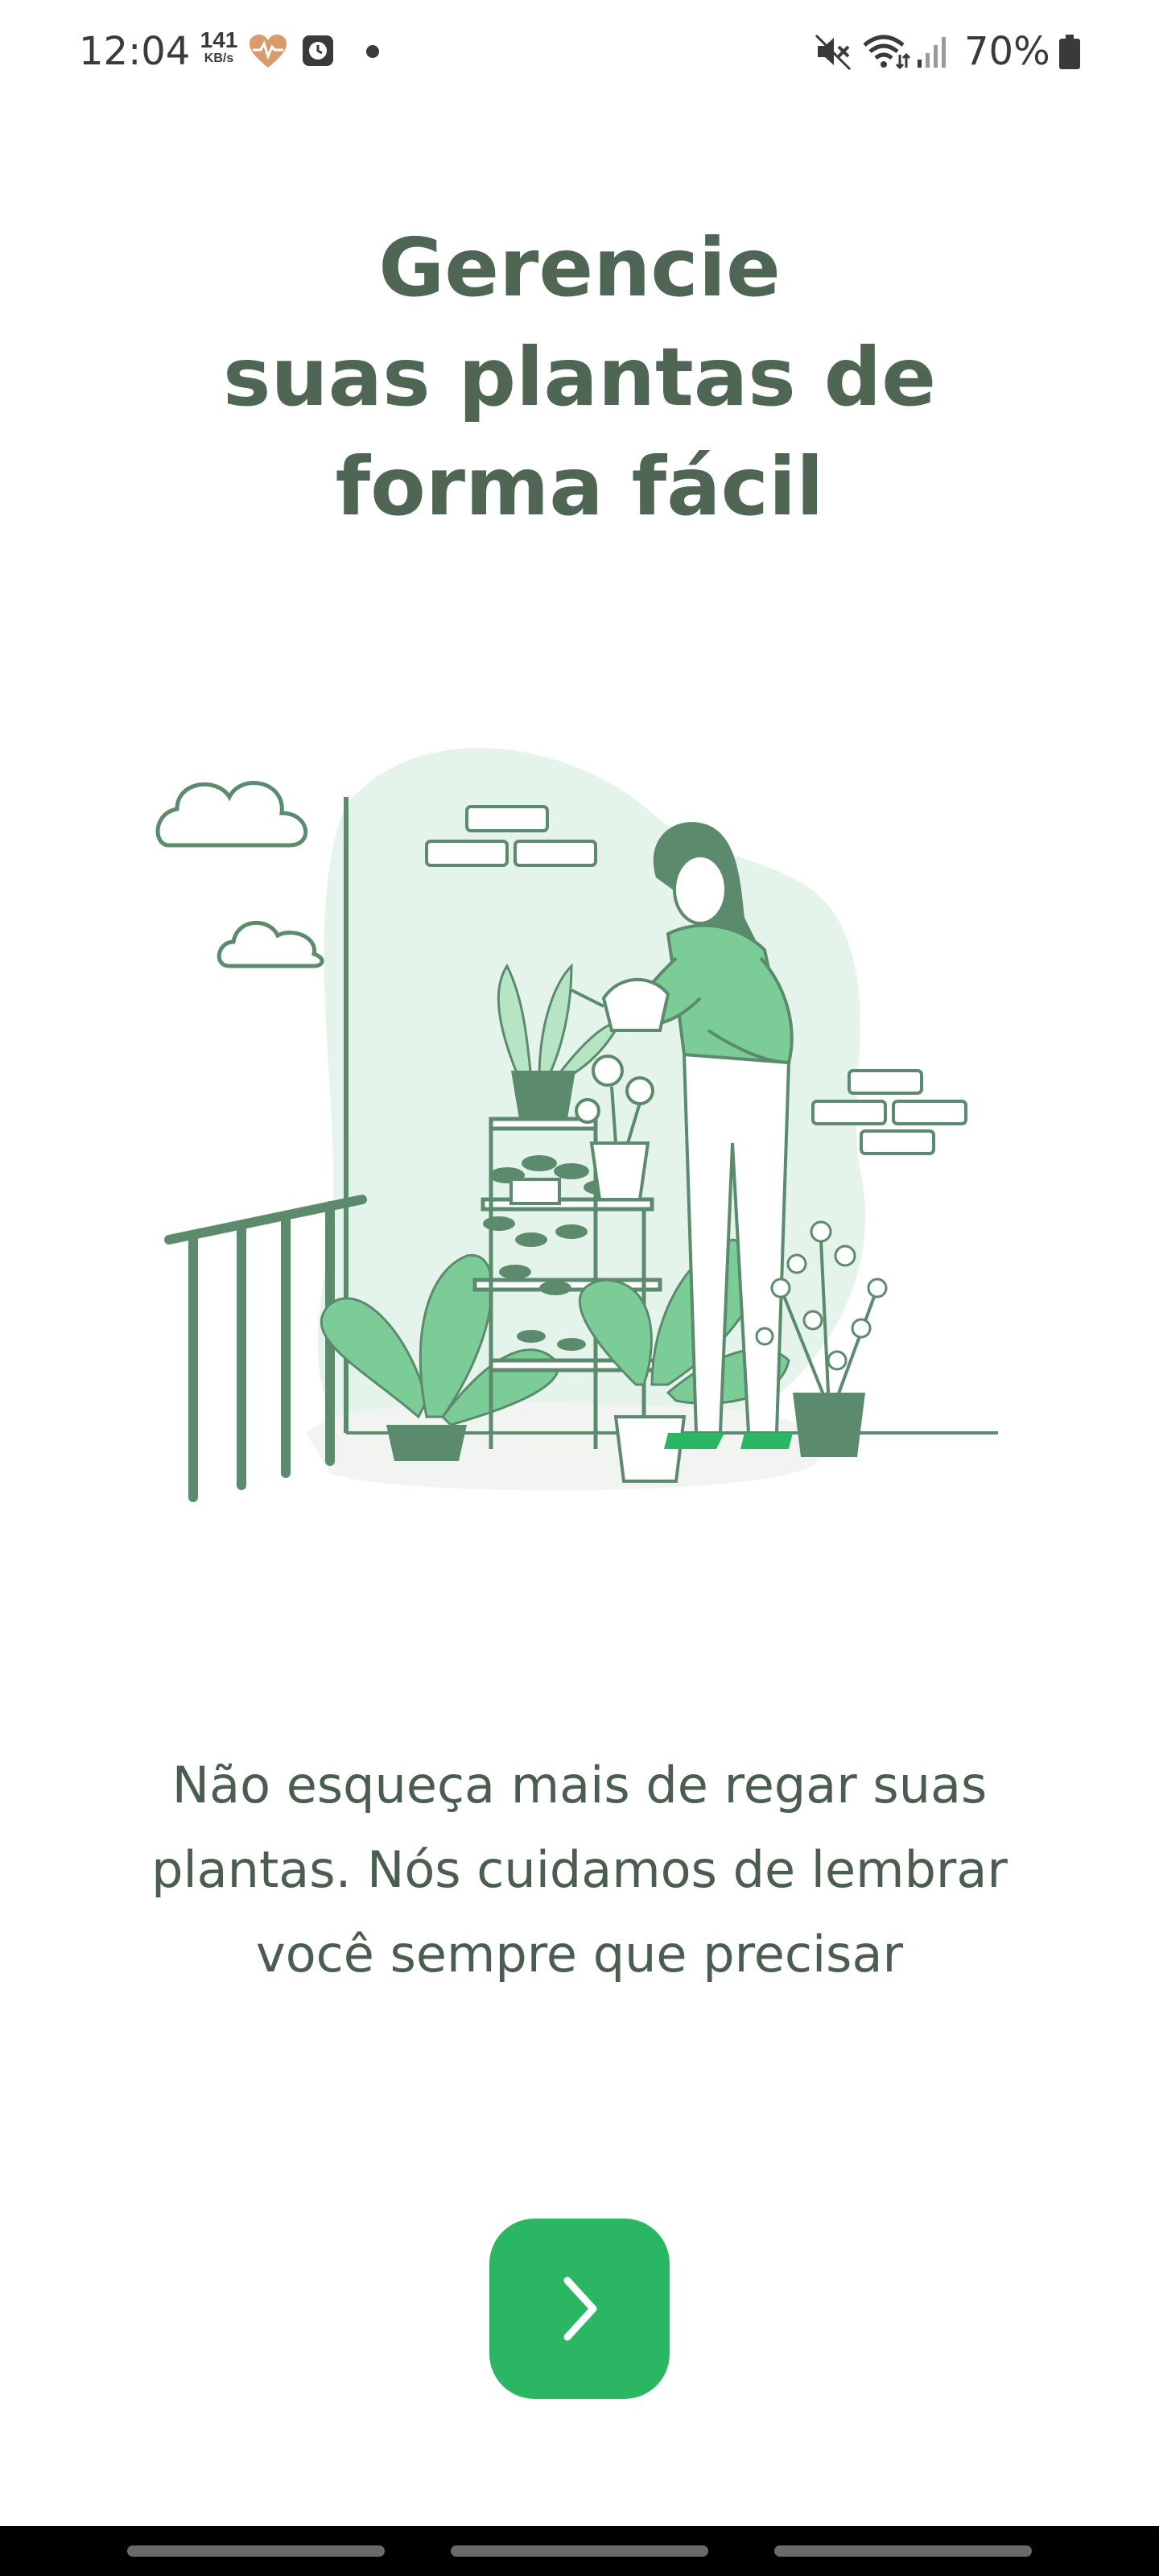 This screenshot has width=1159, height=2576. I want to click on page-title: Gerencie suas plantas de forma fácil, so click(579, 377).